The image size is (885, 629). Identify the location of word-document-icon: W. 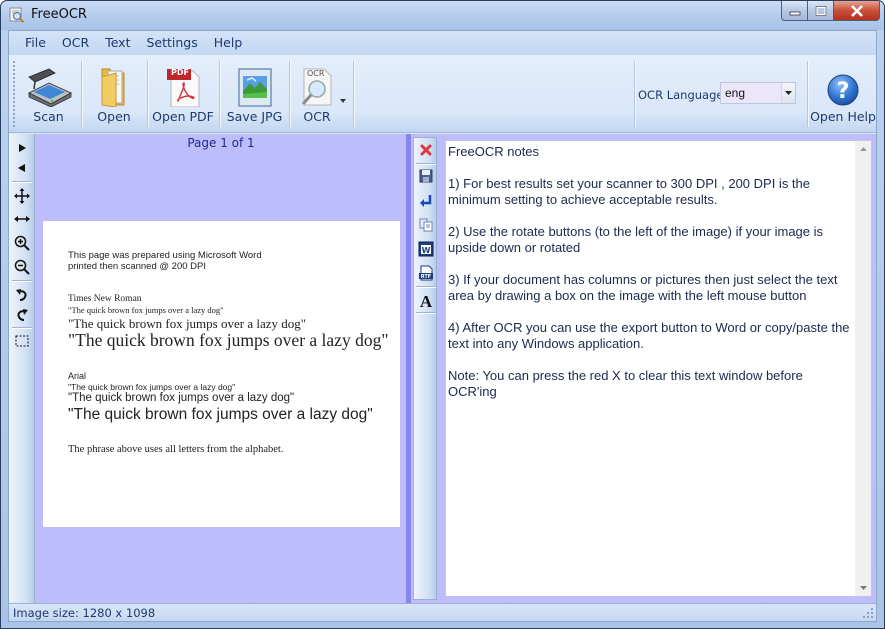
(426, 249).